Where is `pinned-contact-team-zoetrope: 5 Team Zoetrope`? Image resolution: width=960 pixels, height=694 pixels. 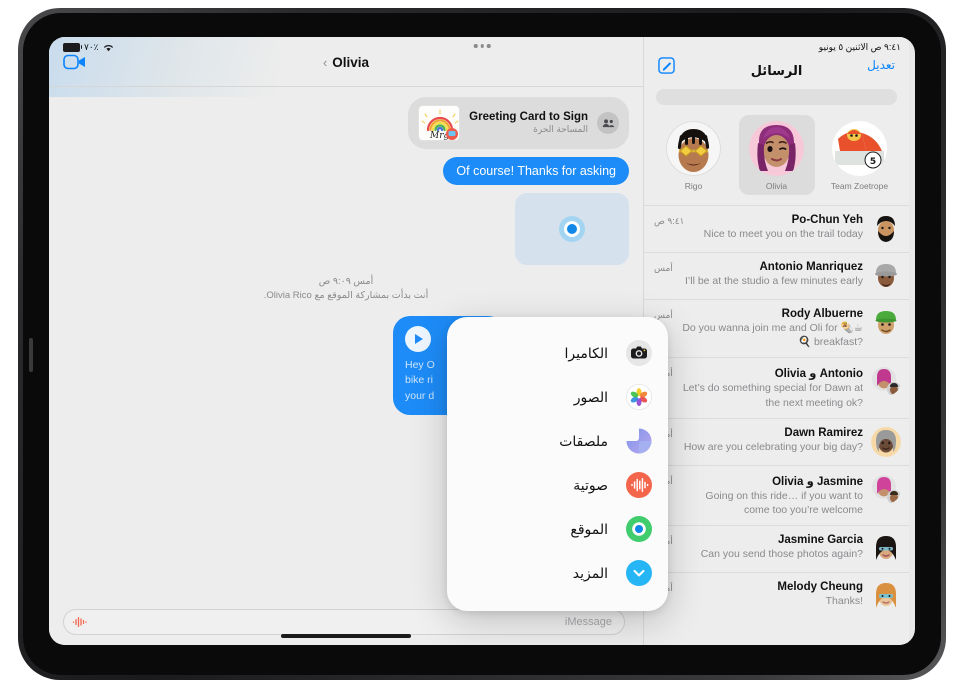 pinned-contact-team-zoetrope: 5 Team Zoetrope is located at coordinates (860, 155).